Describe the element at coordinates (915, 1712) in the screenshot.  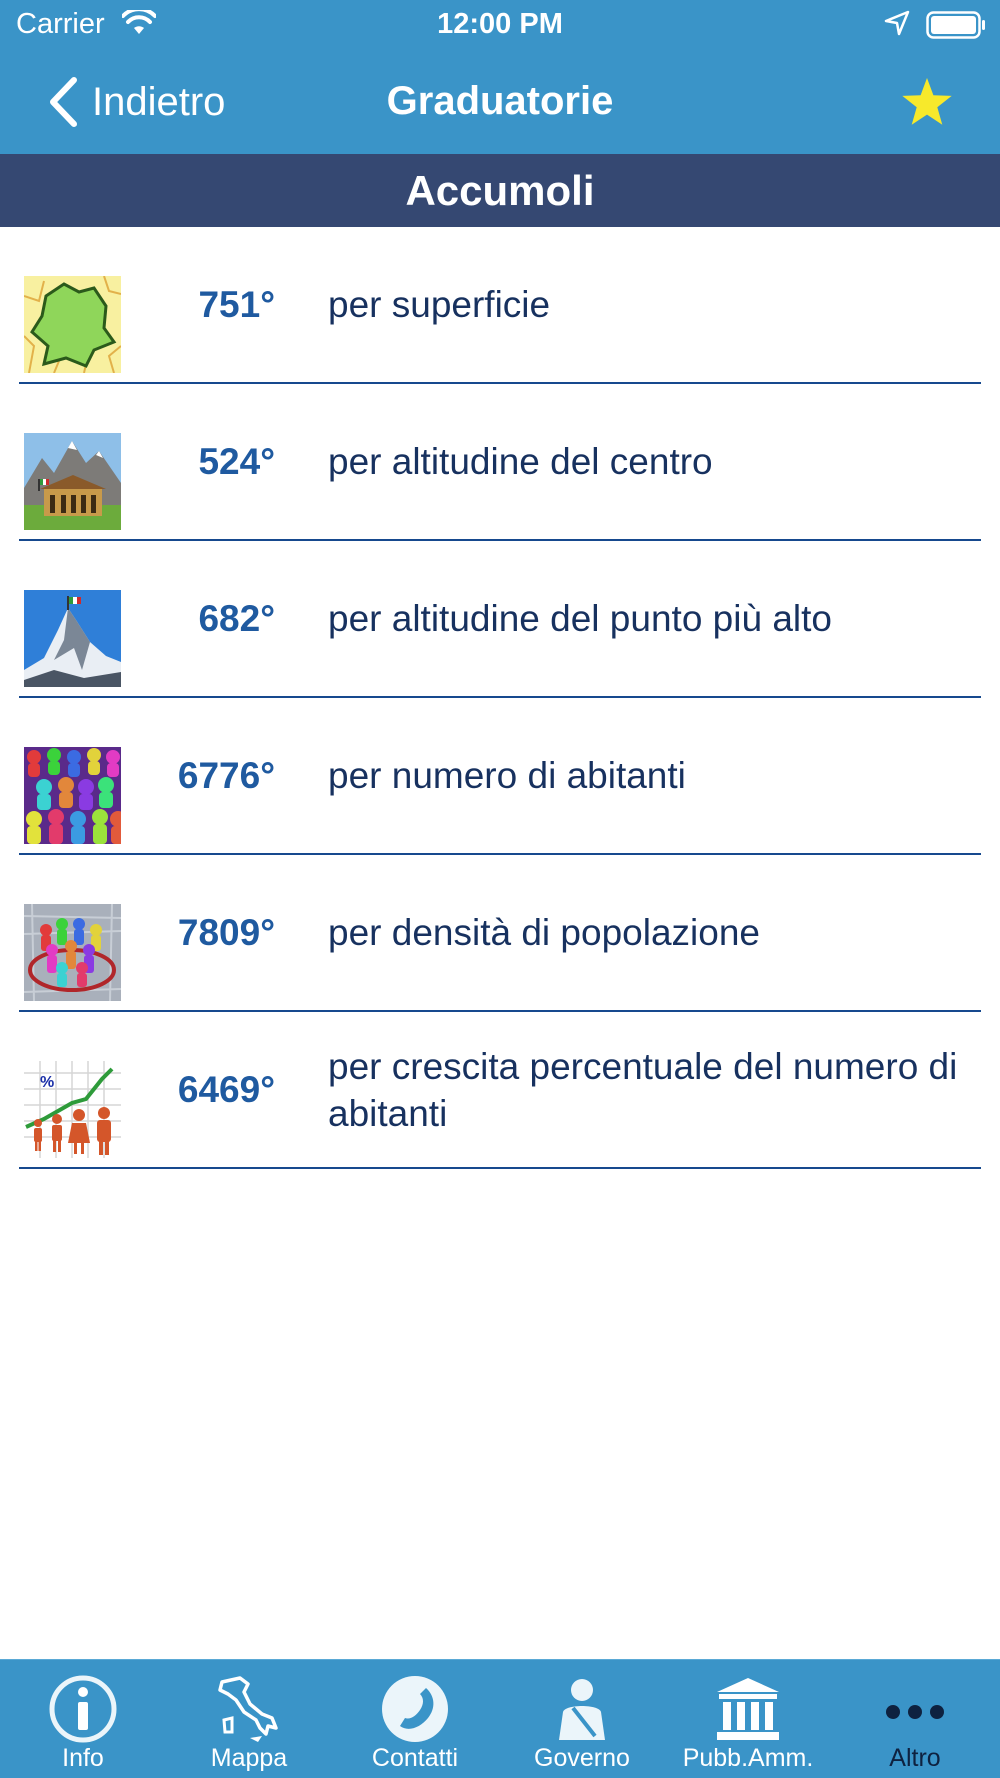
I see `more-icon` at that location.